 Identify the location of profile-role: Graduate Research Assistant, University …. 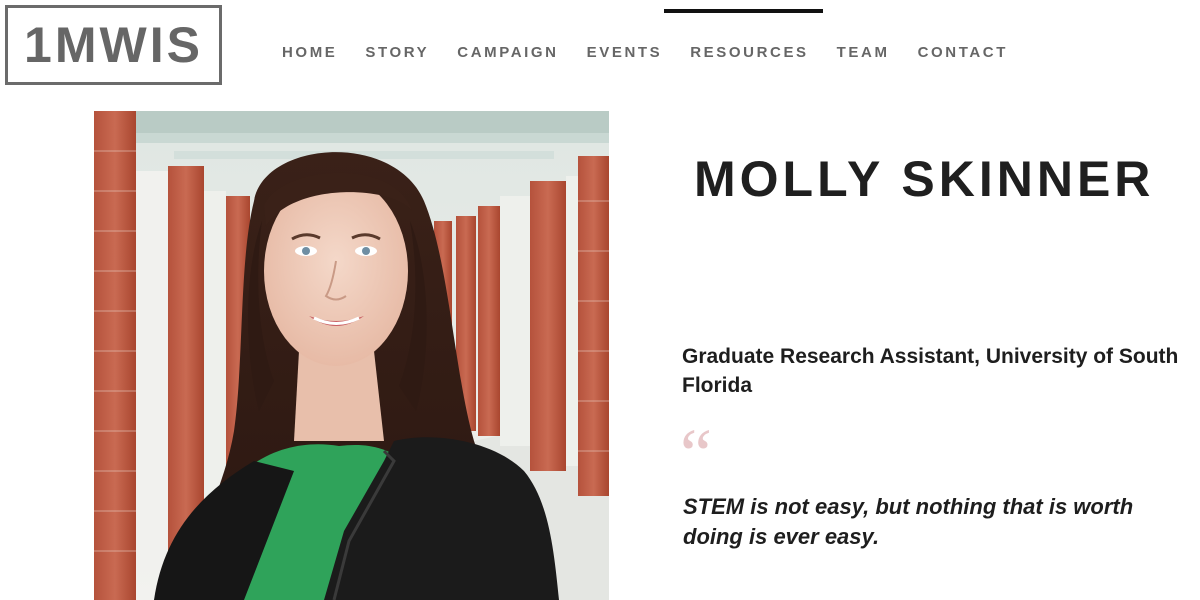
(930, 371).